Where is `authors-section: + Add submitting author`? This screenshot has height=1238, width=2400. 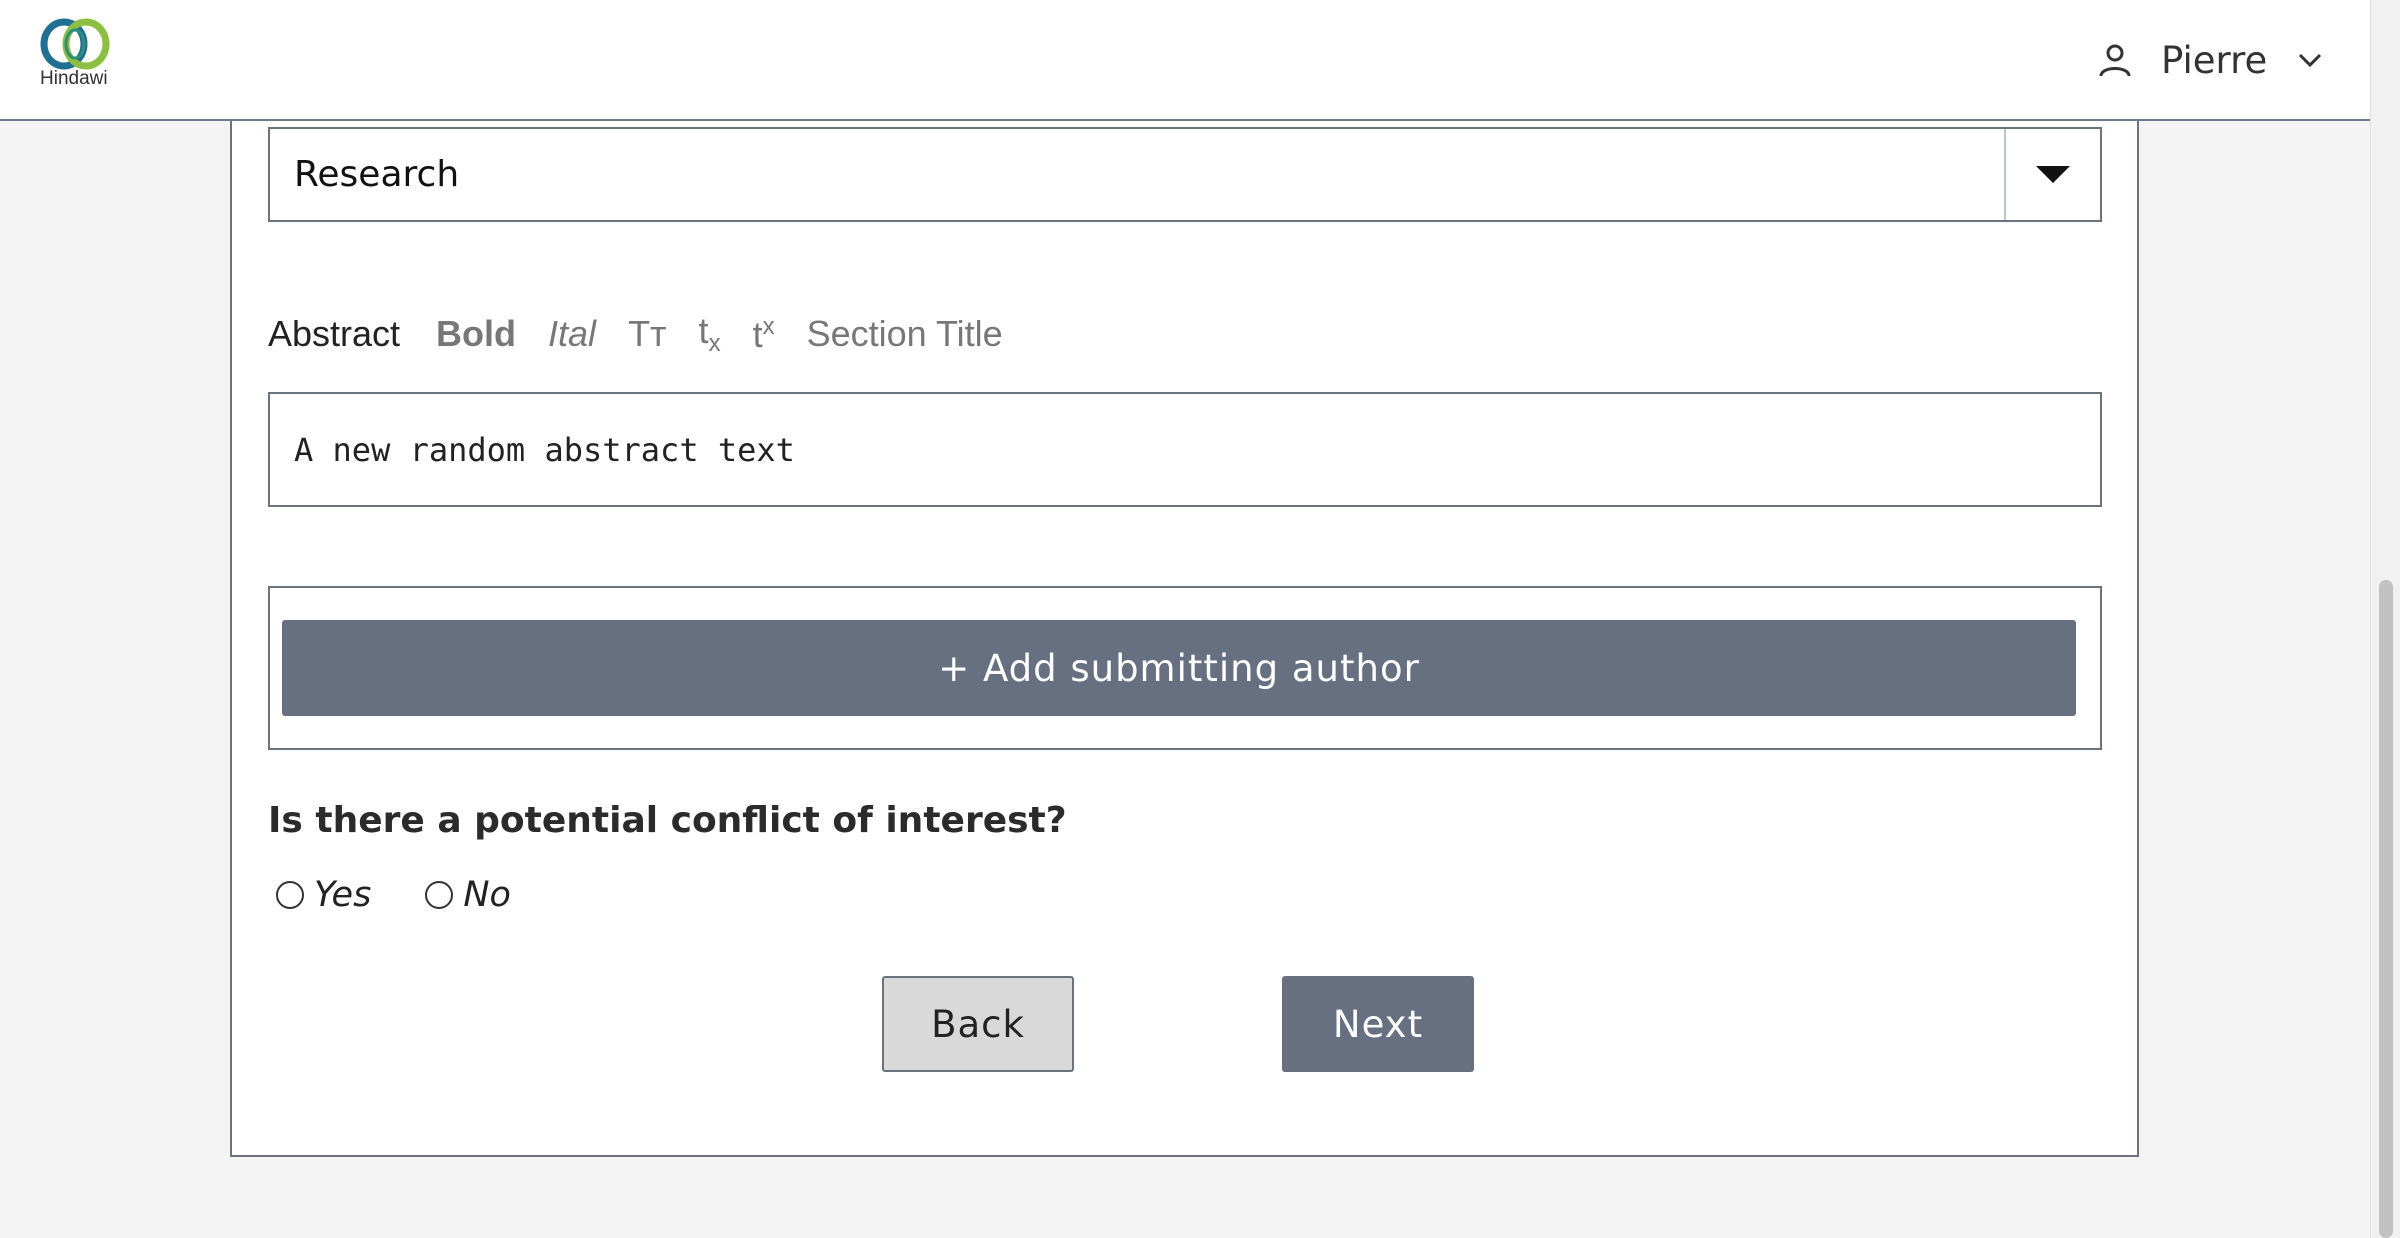 authors-section: + Add submitting author is located at coordinates (1185, 668).